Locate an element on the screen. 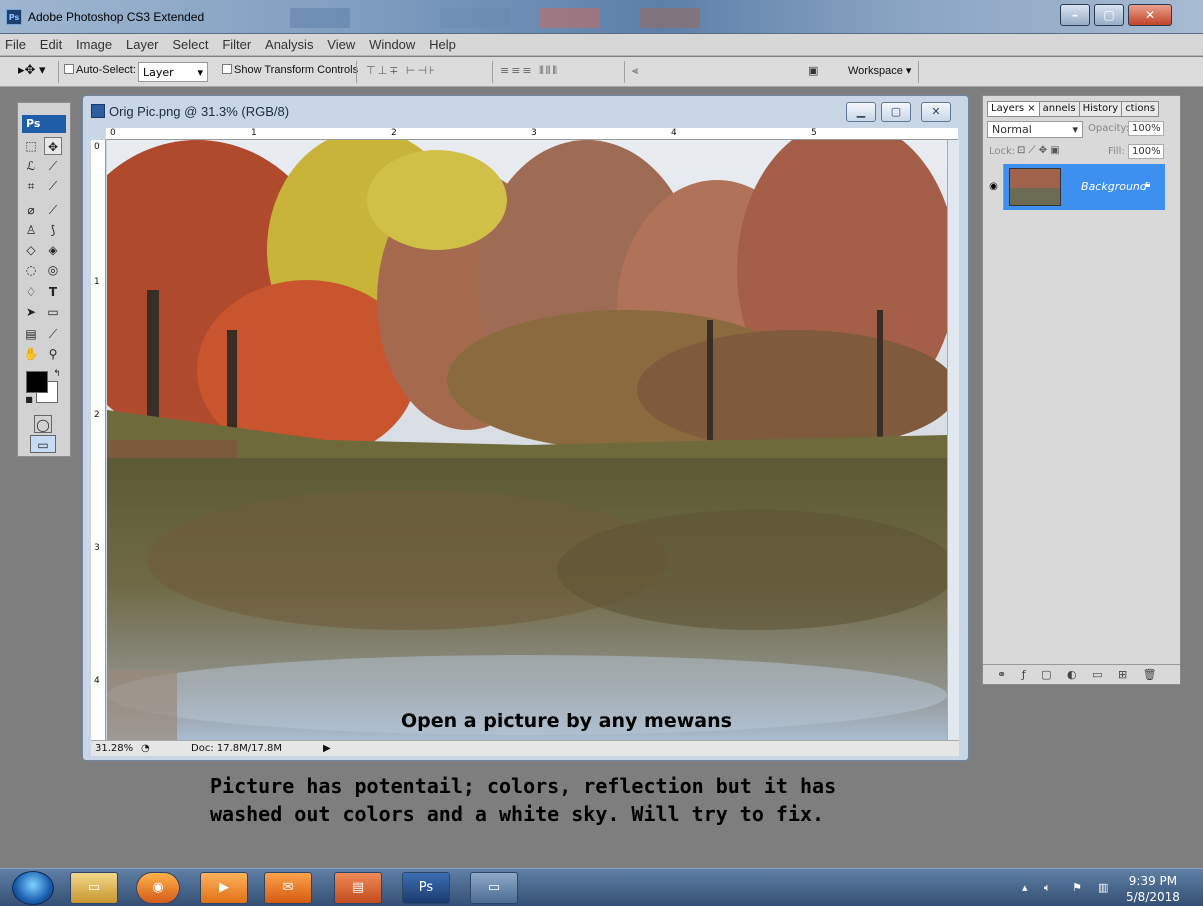 Image resolution: width=1203 pixels, height=906 pixels. background-decoration is located at coordinates (570, 18).